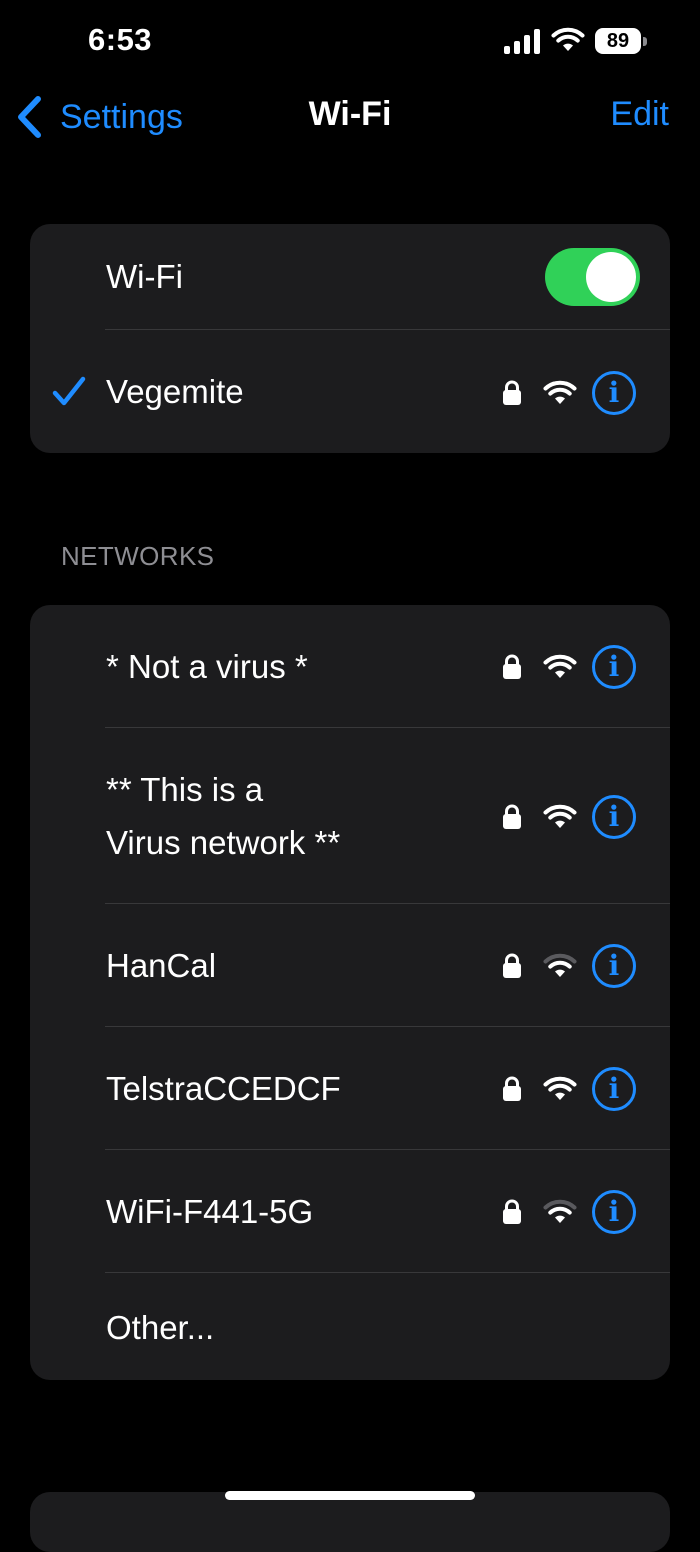  What do you see at coordinates (522, 41) in the screenshot?
I see `signal-icon` at bounding box center [522, 41].